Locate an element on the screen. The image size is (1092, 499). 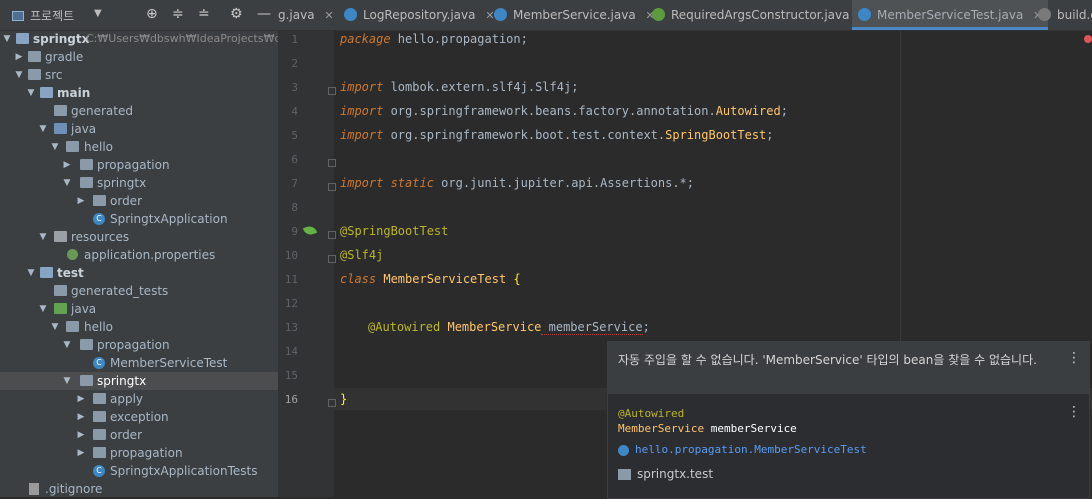
line-number: 4 is located at coordinates (294, 111).